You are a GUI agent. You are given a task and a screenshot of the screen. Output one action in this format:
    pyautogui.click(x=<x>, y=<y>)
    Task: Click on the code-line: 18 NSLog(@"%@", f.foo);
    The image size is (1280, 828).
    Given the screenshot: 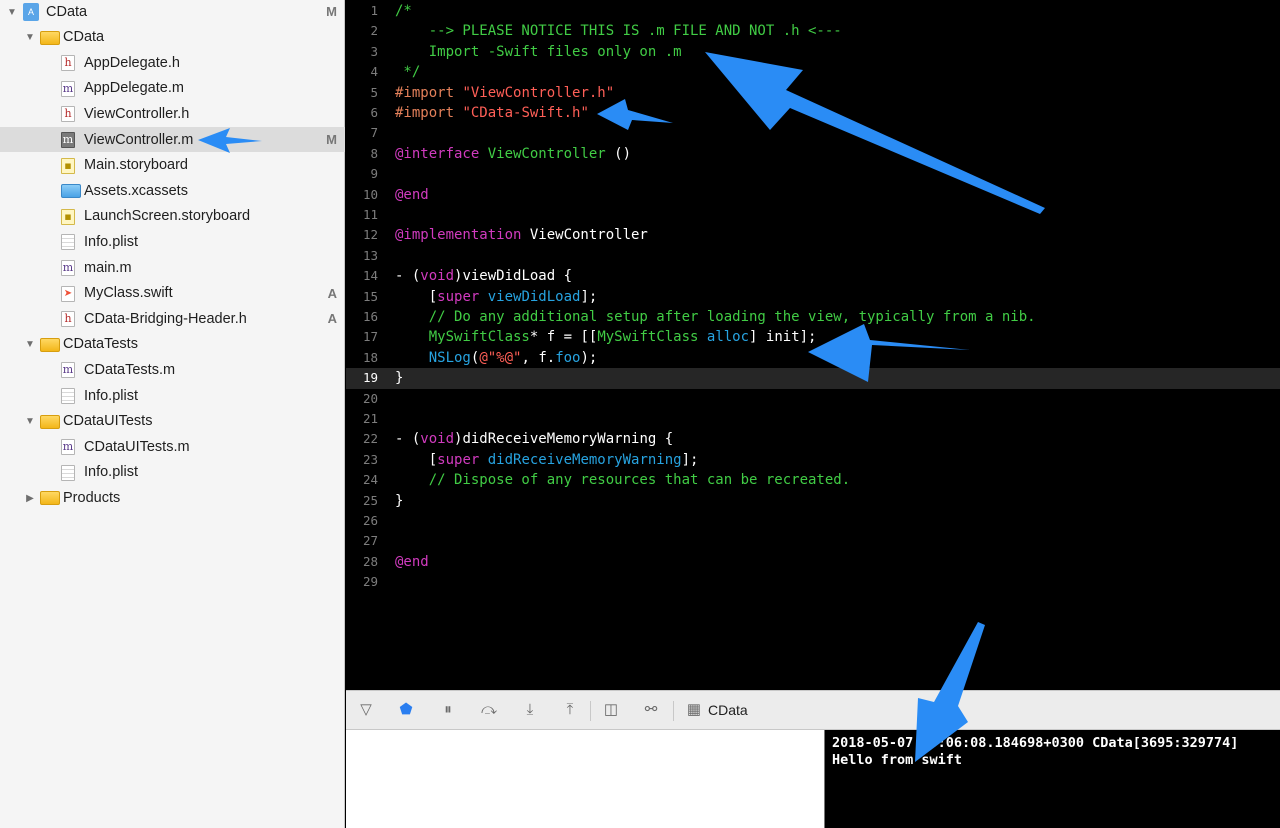 What is the action you would take?
    pyautogui.click(x=813, y=358)
    